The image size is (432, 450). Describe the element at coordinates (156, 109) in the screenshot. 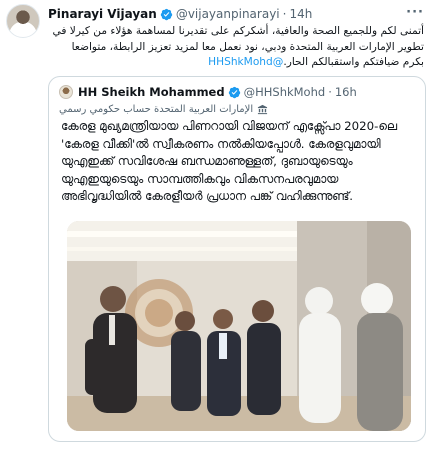

I see `government-account-text: الإمارات العربية المتحدة حساب حكومي رسمي` at that location.